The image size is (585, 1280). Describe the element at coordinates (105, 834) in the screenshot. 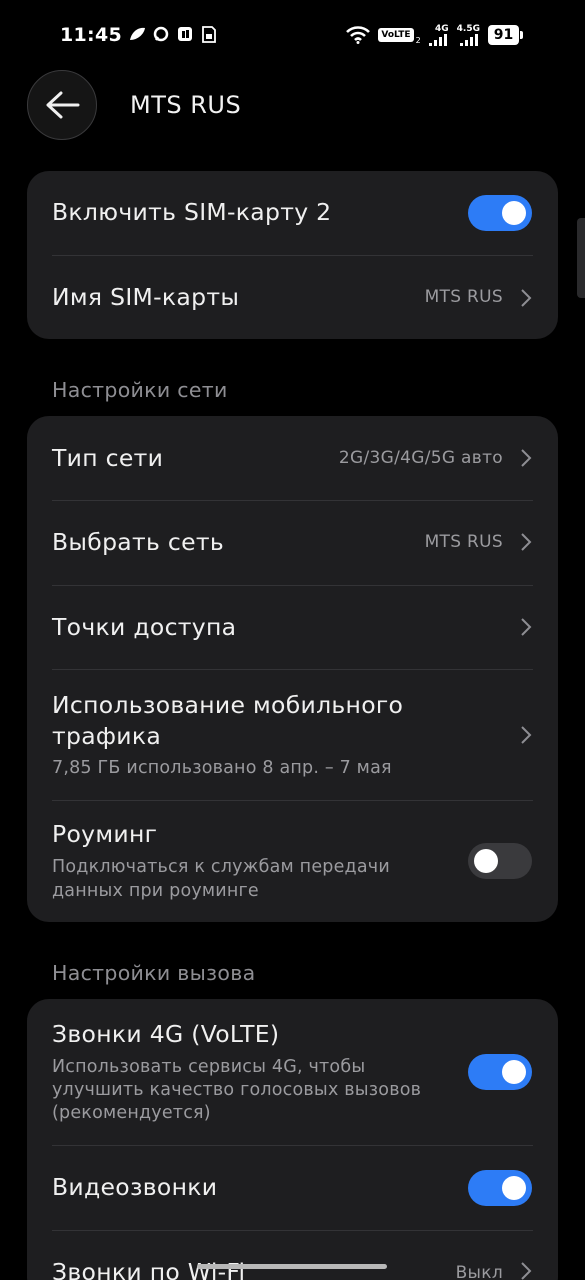

I see `roaming-label: Роуминг` at that location.